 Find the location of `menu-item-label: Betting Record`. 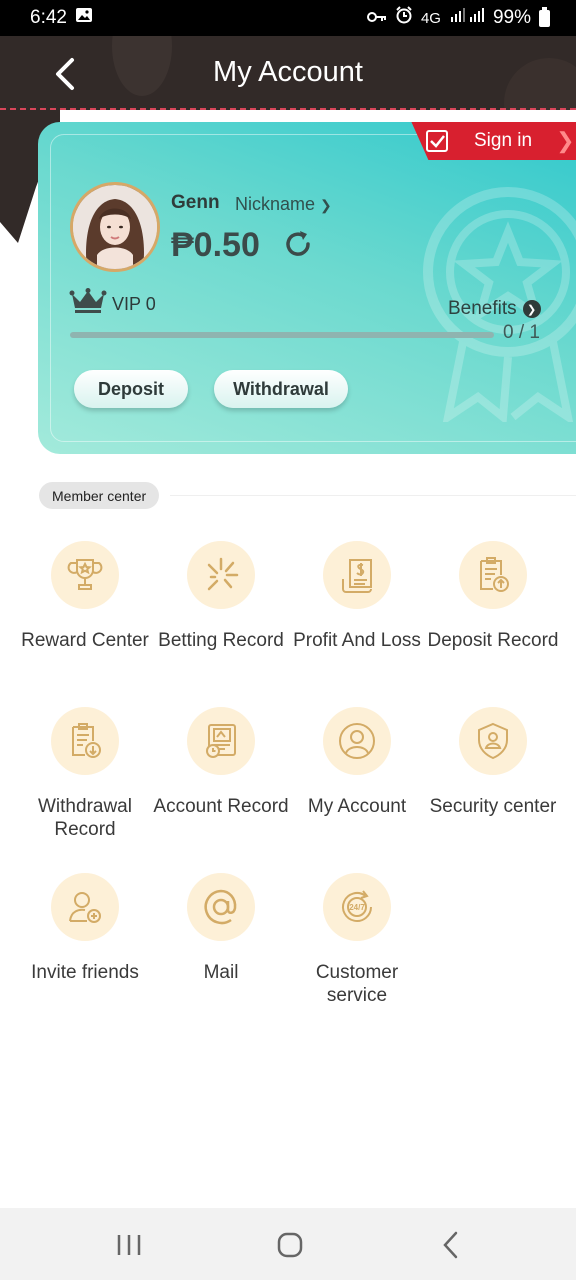

menu-item-label: Betting Record is located at coordinates (221, 640).